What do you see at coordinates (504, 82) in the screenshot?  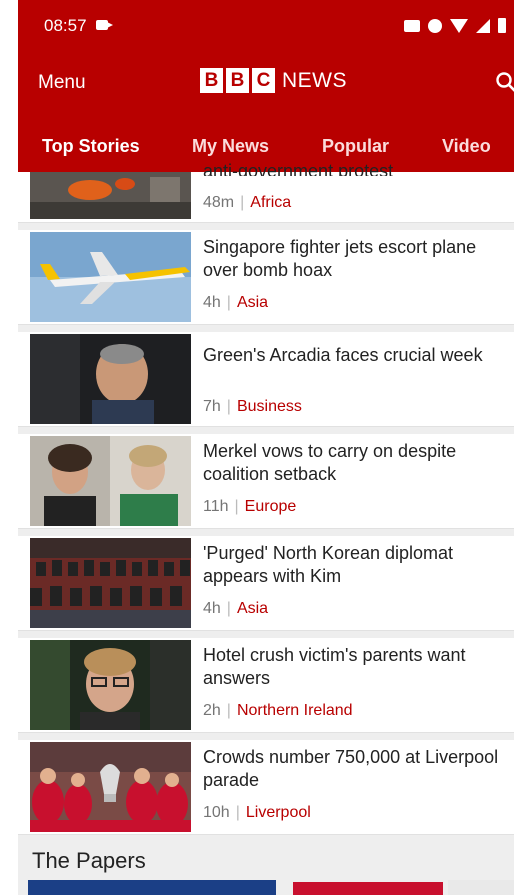 I see `search-icon` at bounding box center [504, 82].